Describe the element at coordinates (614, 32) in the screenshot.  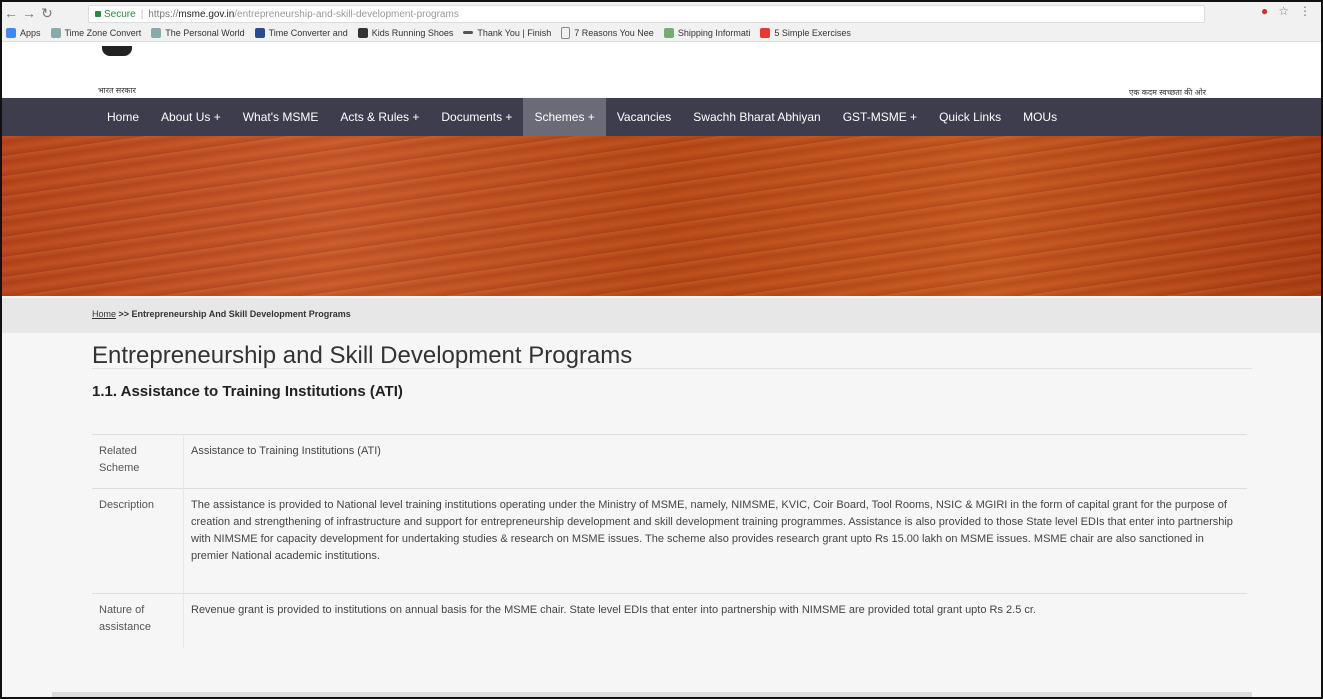
I see `bookmark-label: 7 Reasons You Nee` at that location.